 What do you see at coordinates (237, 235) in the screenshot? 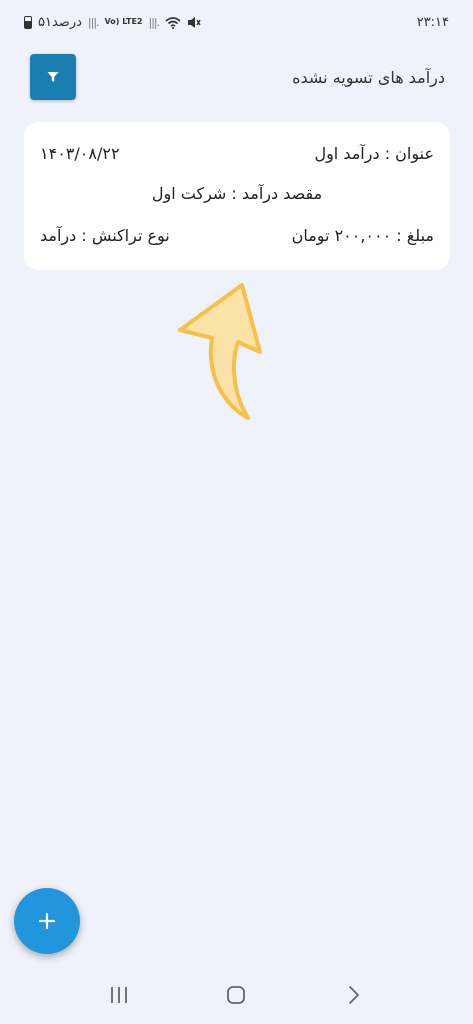
I see `card-row-amount: مبلغ : ۲۰۰,۰۰۰ تومان نوع تراکنش : درآمد` at bounding box center [237, 235].